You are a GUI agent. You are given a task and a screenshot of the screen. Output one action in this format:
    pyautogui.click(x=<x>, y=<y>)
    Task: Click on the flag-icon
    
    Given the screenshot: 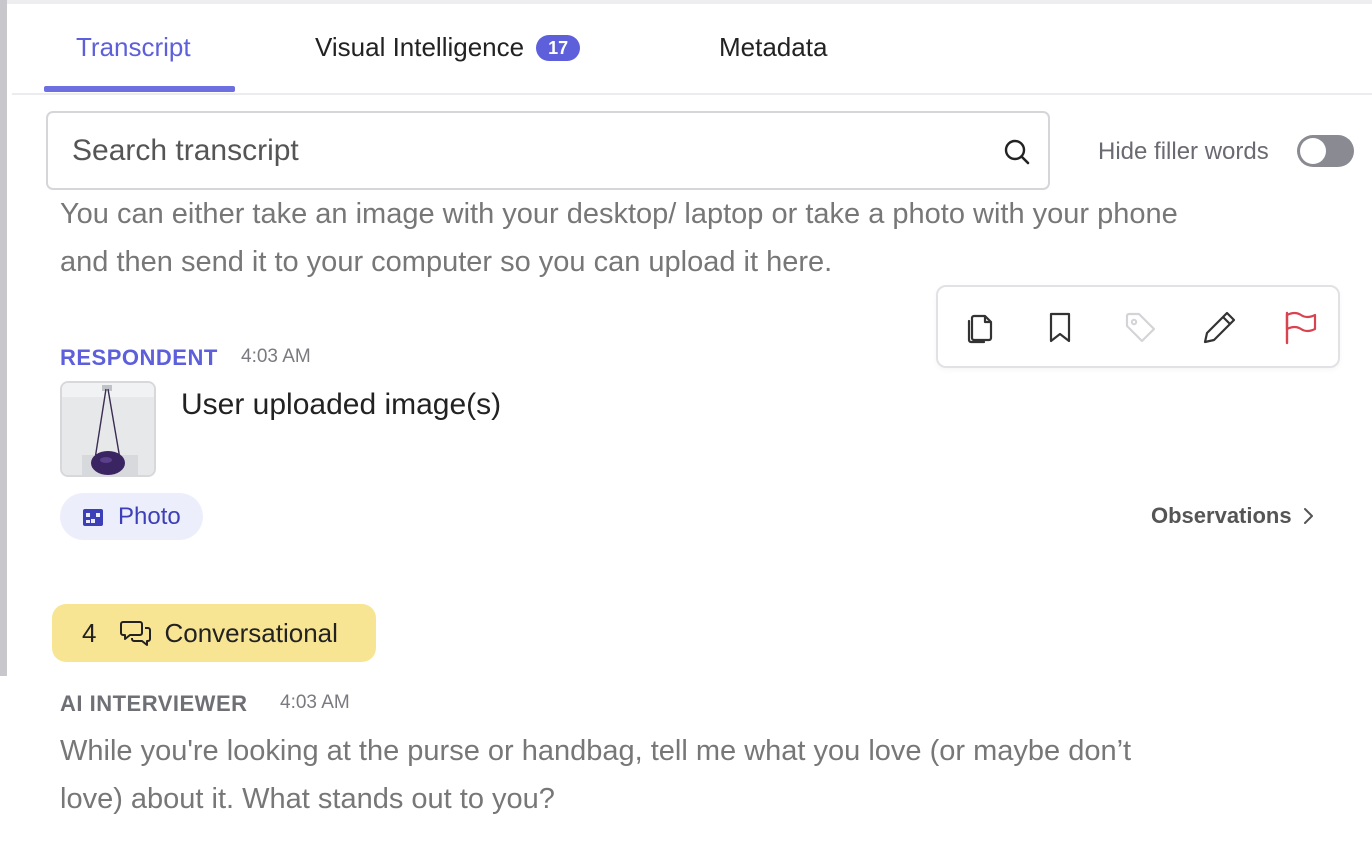 What is the action you would take?
    pyautogui.click(x=1300, y=327)
    